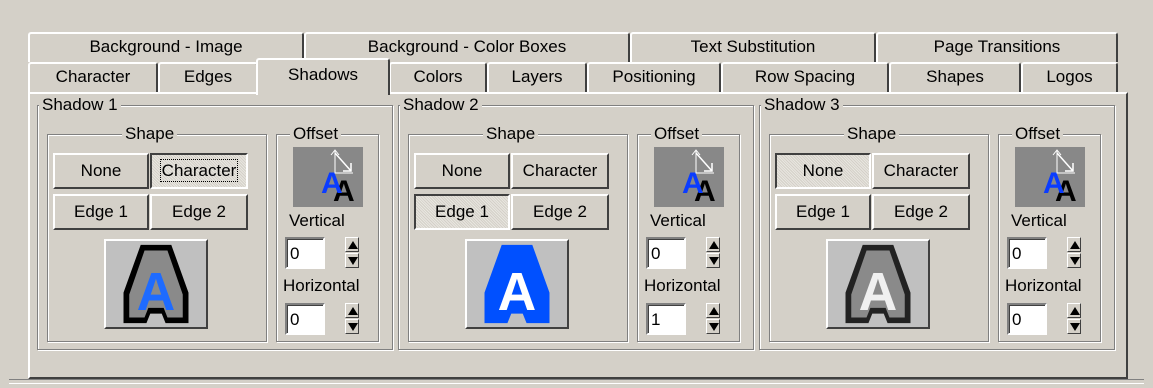 This screenshot has width=1153, height=388. I want to click on tab-edges: Edges, so click(208, 77).